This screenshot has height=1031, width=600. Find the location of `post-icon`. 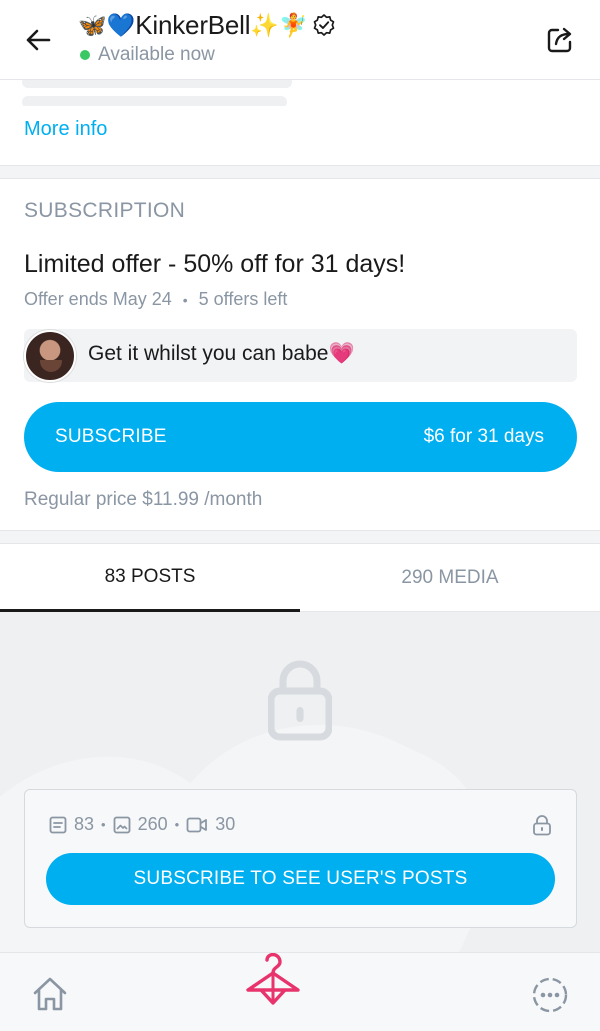

post-icon is located at coordinates (58, 824).